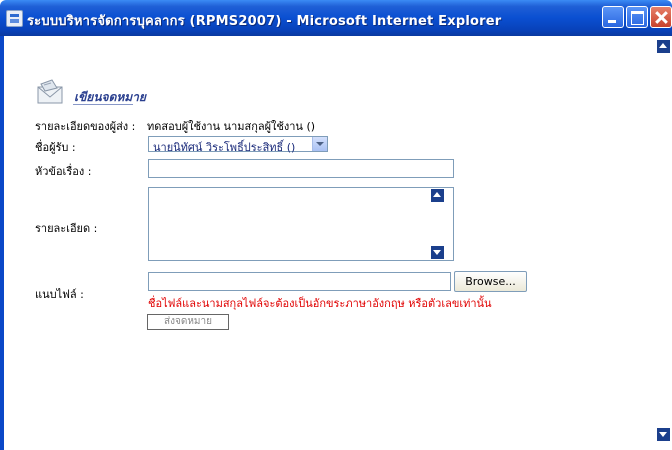  What do you see at coordinates (301, 224) in the screenshot?
I see `detail-textarea` at bounding box center [301, 224].